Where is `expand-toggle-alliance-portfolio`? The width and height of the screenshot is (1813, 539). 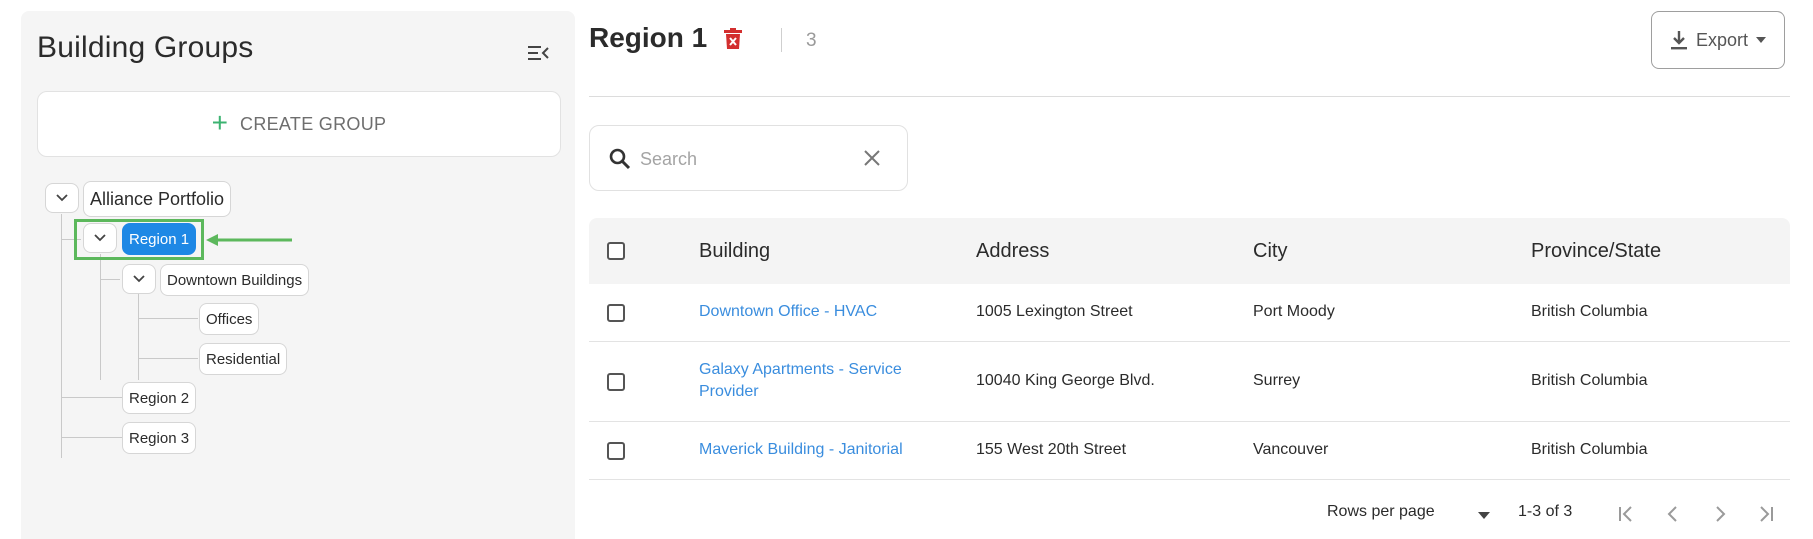
expand-toggle-alliance-portfolio is located at coordinates (62, 198).